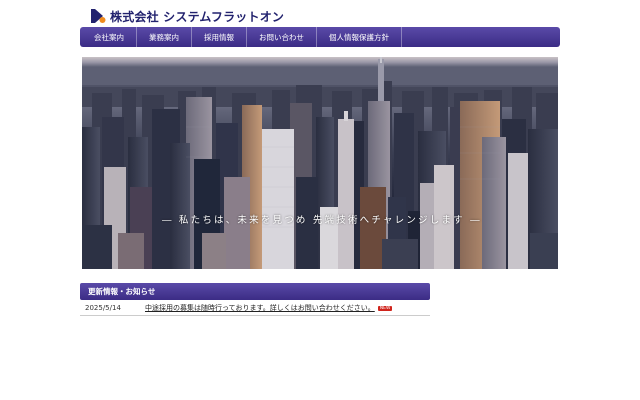 The height and width of the screenshot is (400, 640). I want to click on nav-item-contact: お問い合わせ, so click(282, 37).